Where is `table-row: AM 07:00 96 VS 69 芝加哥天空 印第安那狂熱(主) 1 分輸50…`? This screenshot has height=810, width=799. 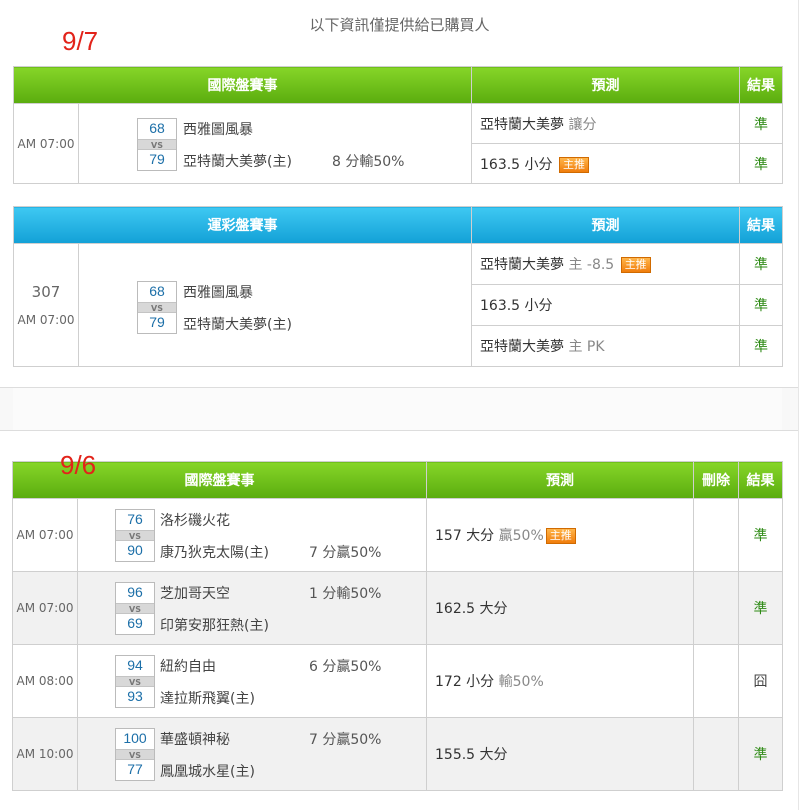
table-row: AM 07:00 96 VS 69 芝加哥天空 印第安那狂熱(主) 1 分輸50… is located at coordinates (397, 608).